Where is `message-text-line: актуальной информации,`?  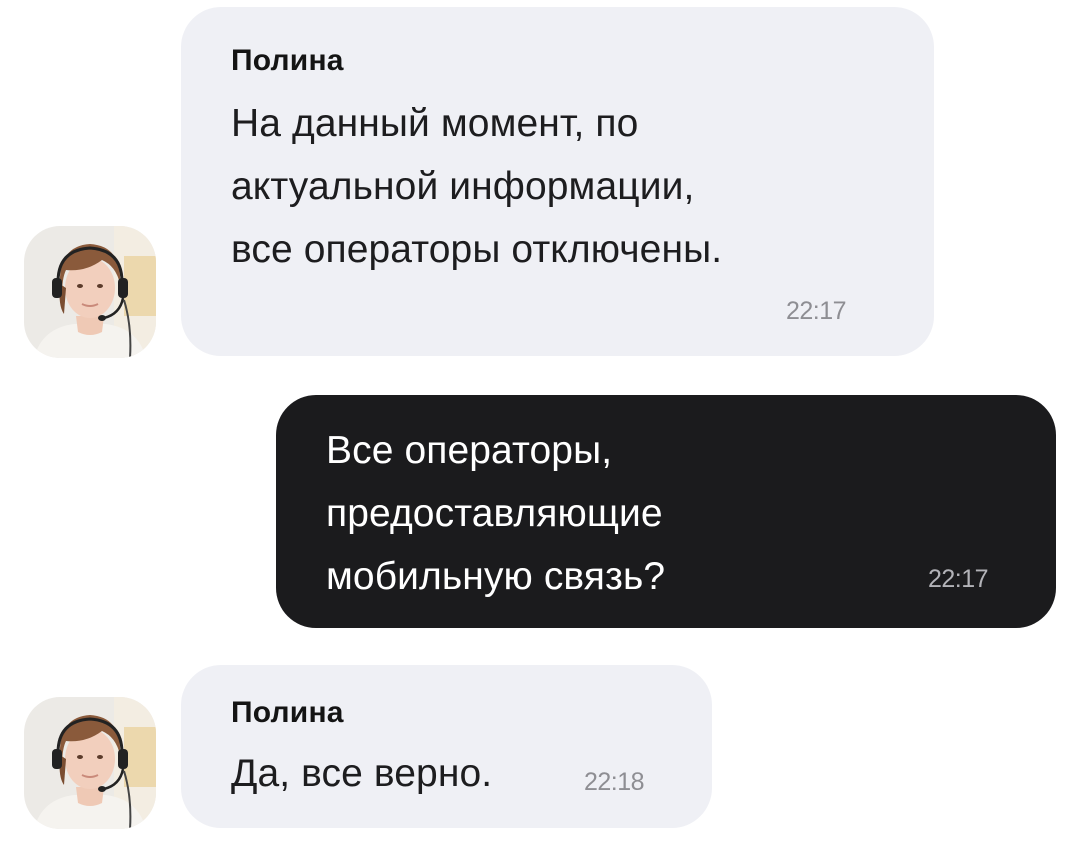 message-text-line: актуальной информации, is located at coordinates (463, 186).